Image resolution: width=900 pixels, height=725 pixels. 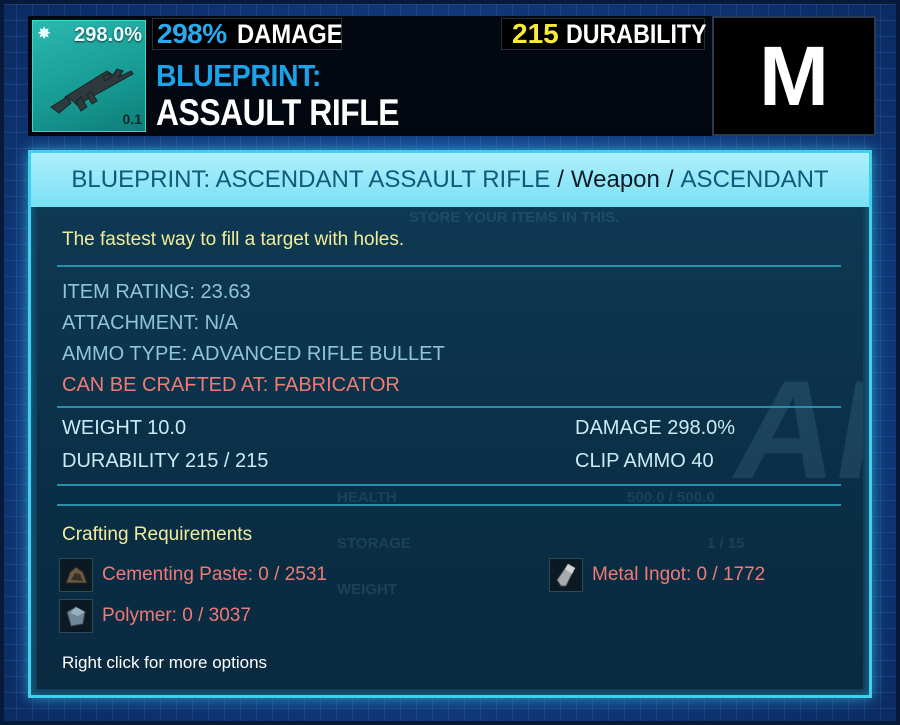 I want to click on damage-badge: 298% DAMAGE, so click(x=247, y=34).